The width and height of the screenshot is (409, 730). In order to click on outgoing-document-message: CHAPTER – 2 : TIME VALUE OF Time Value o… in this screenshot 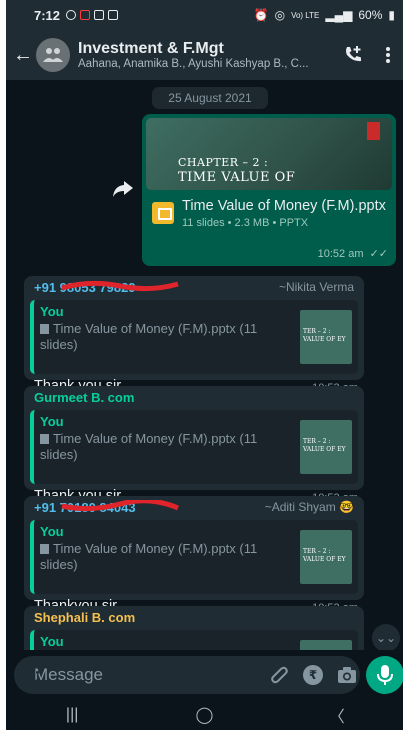, I will do `click(269, 190)`.